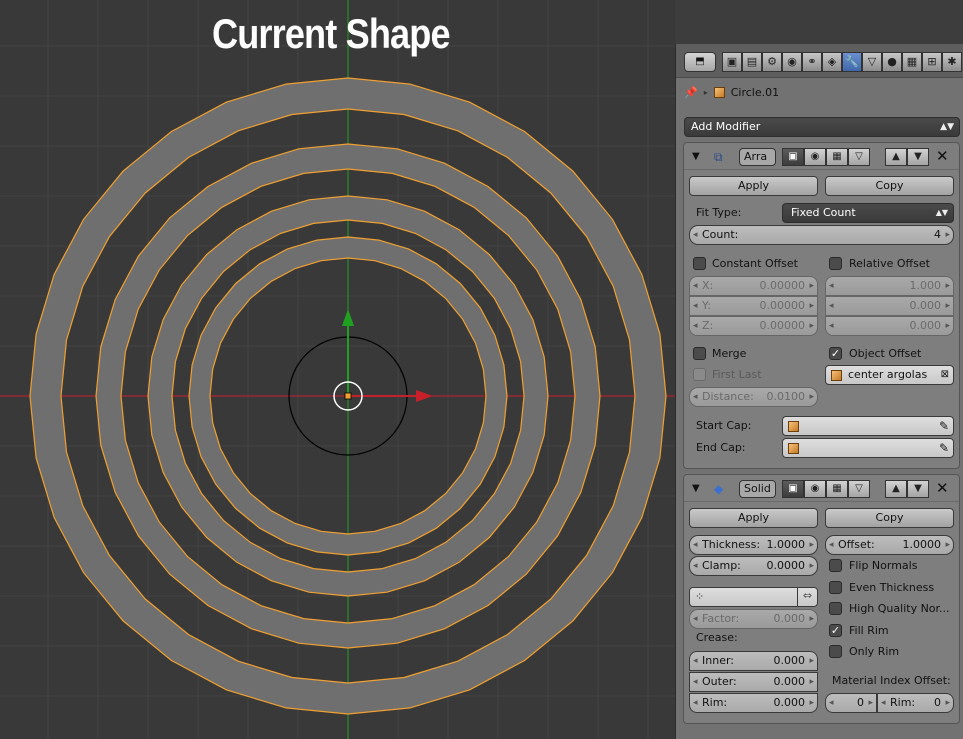  What do you see at coordinates (889, 286) in the screenshot?
I see `relative-x-field: 1.000` at bounding box center [889, 286].